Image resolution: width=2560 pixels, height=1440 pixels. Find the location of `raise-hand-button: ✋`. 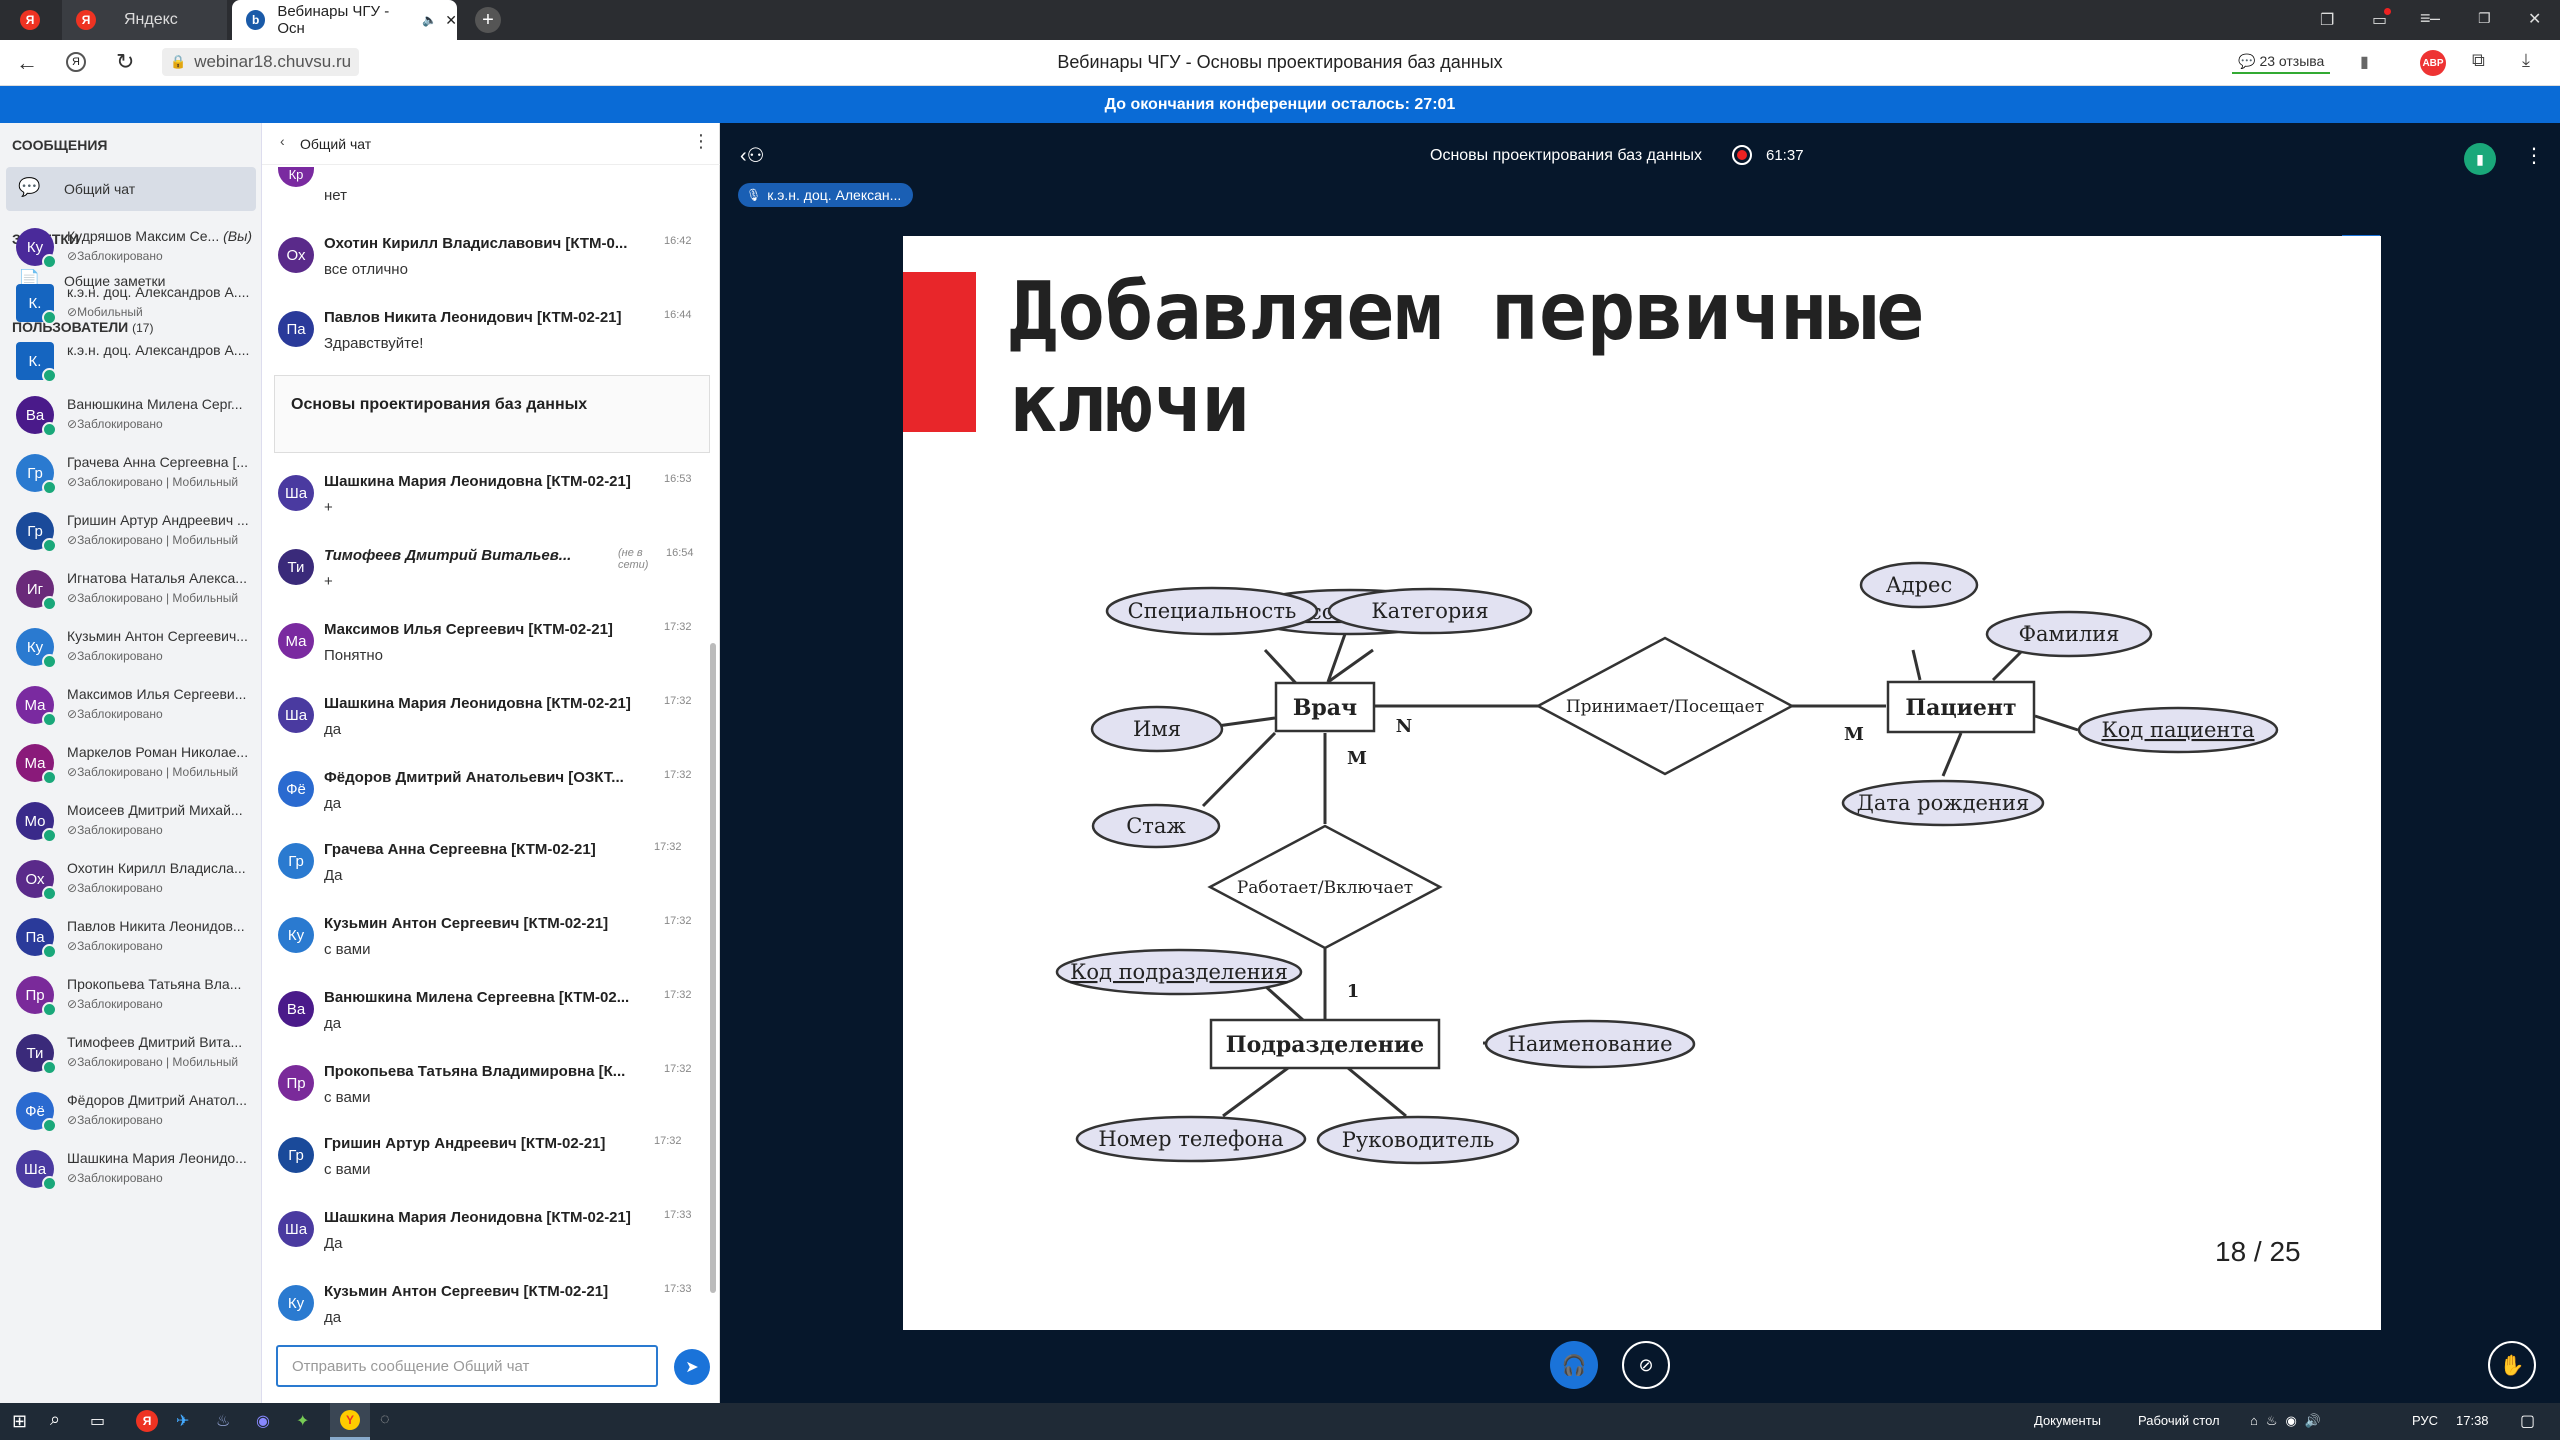

raise-hand-button: ✋ is located at coordinates (2512, 1365).